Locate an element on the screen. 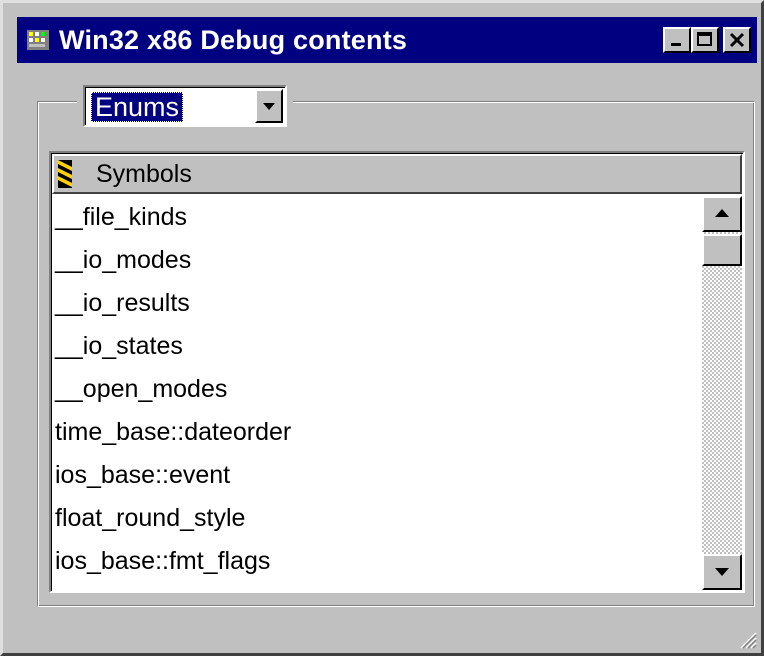 This screenshot has width=764, height=656. combo-dropdown-button is located at coordinates (269, 106).